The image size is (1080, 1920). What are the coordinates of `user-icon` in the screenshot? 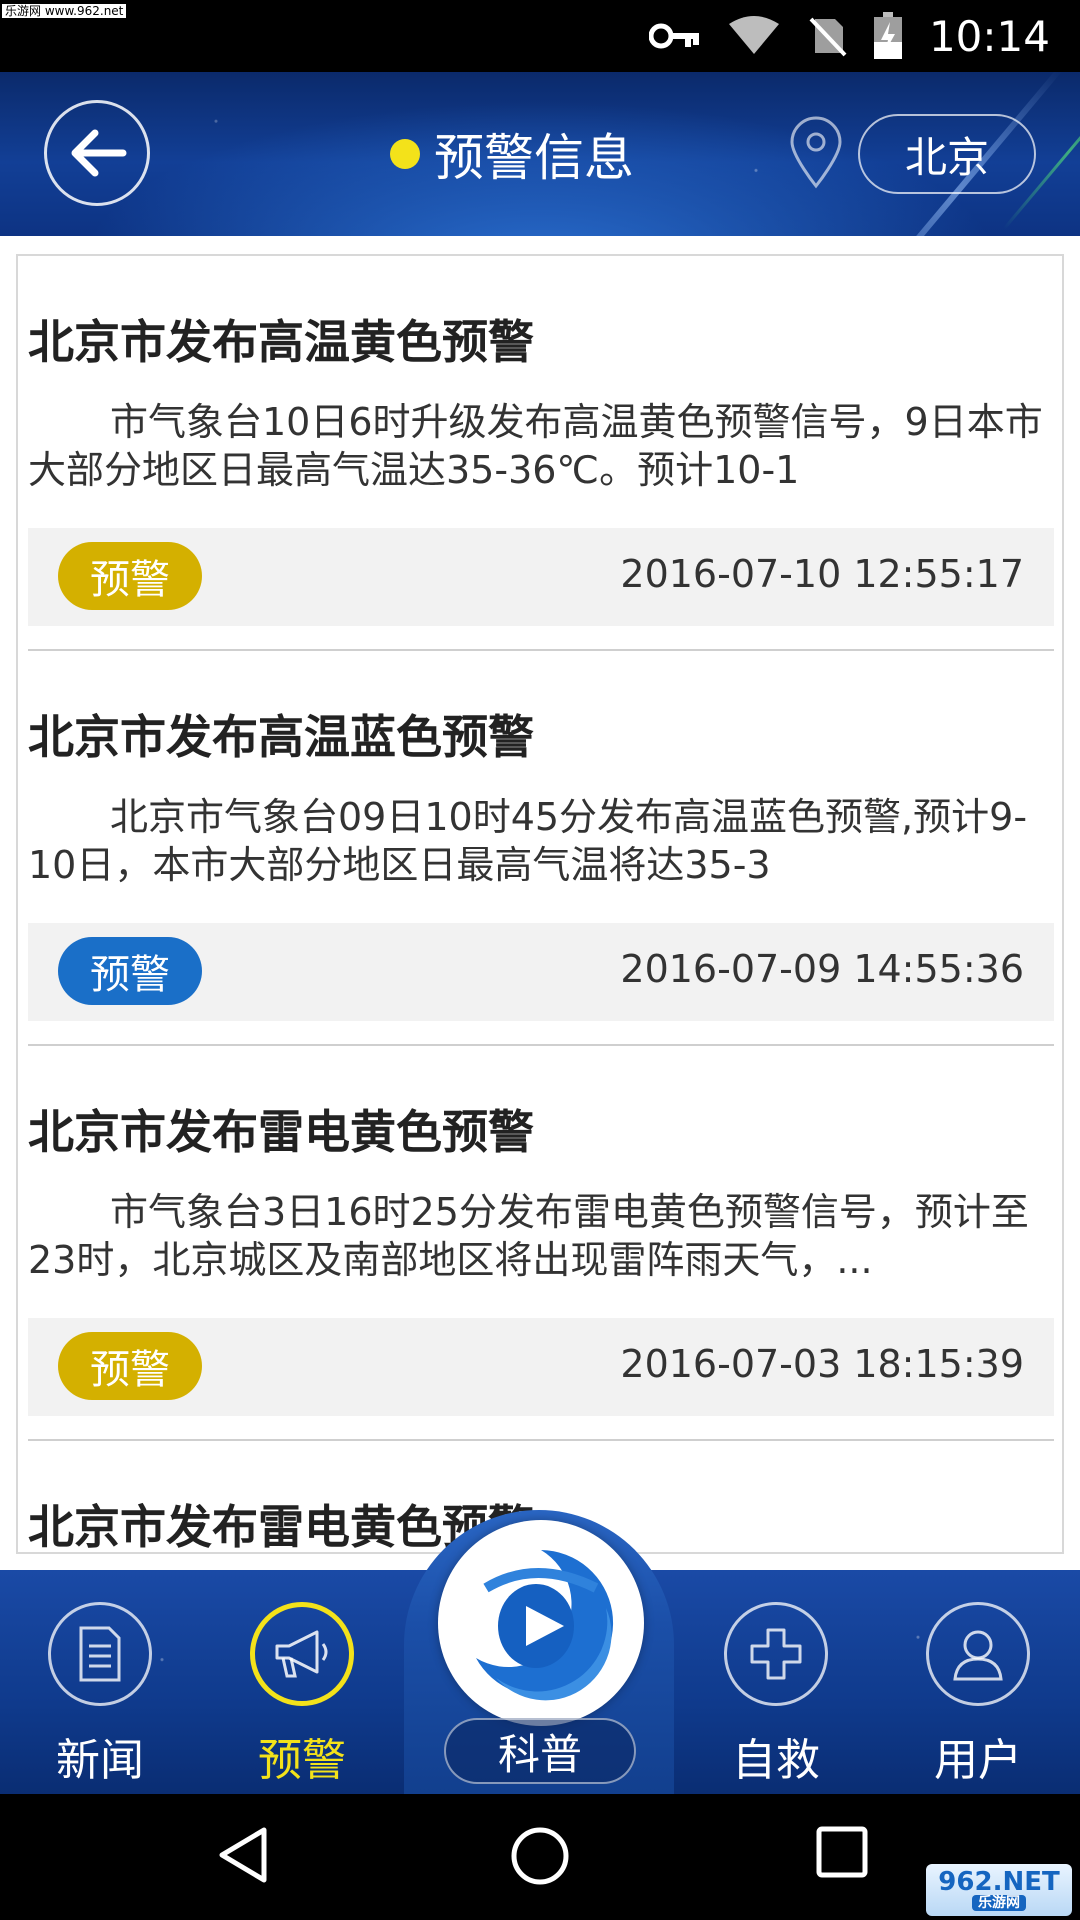 It's located at (978, 1655).